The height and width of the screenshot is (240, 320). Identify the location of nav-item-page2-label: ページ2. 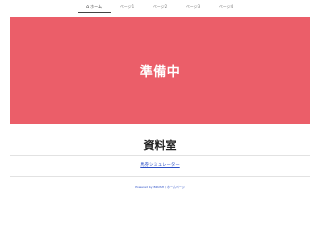
(160, 6).